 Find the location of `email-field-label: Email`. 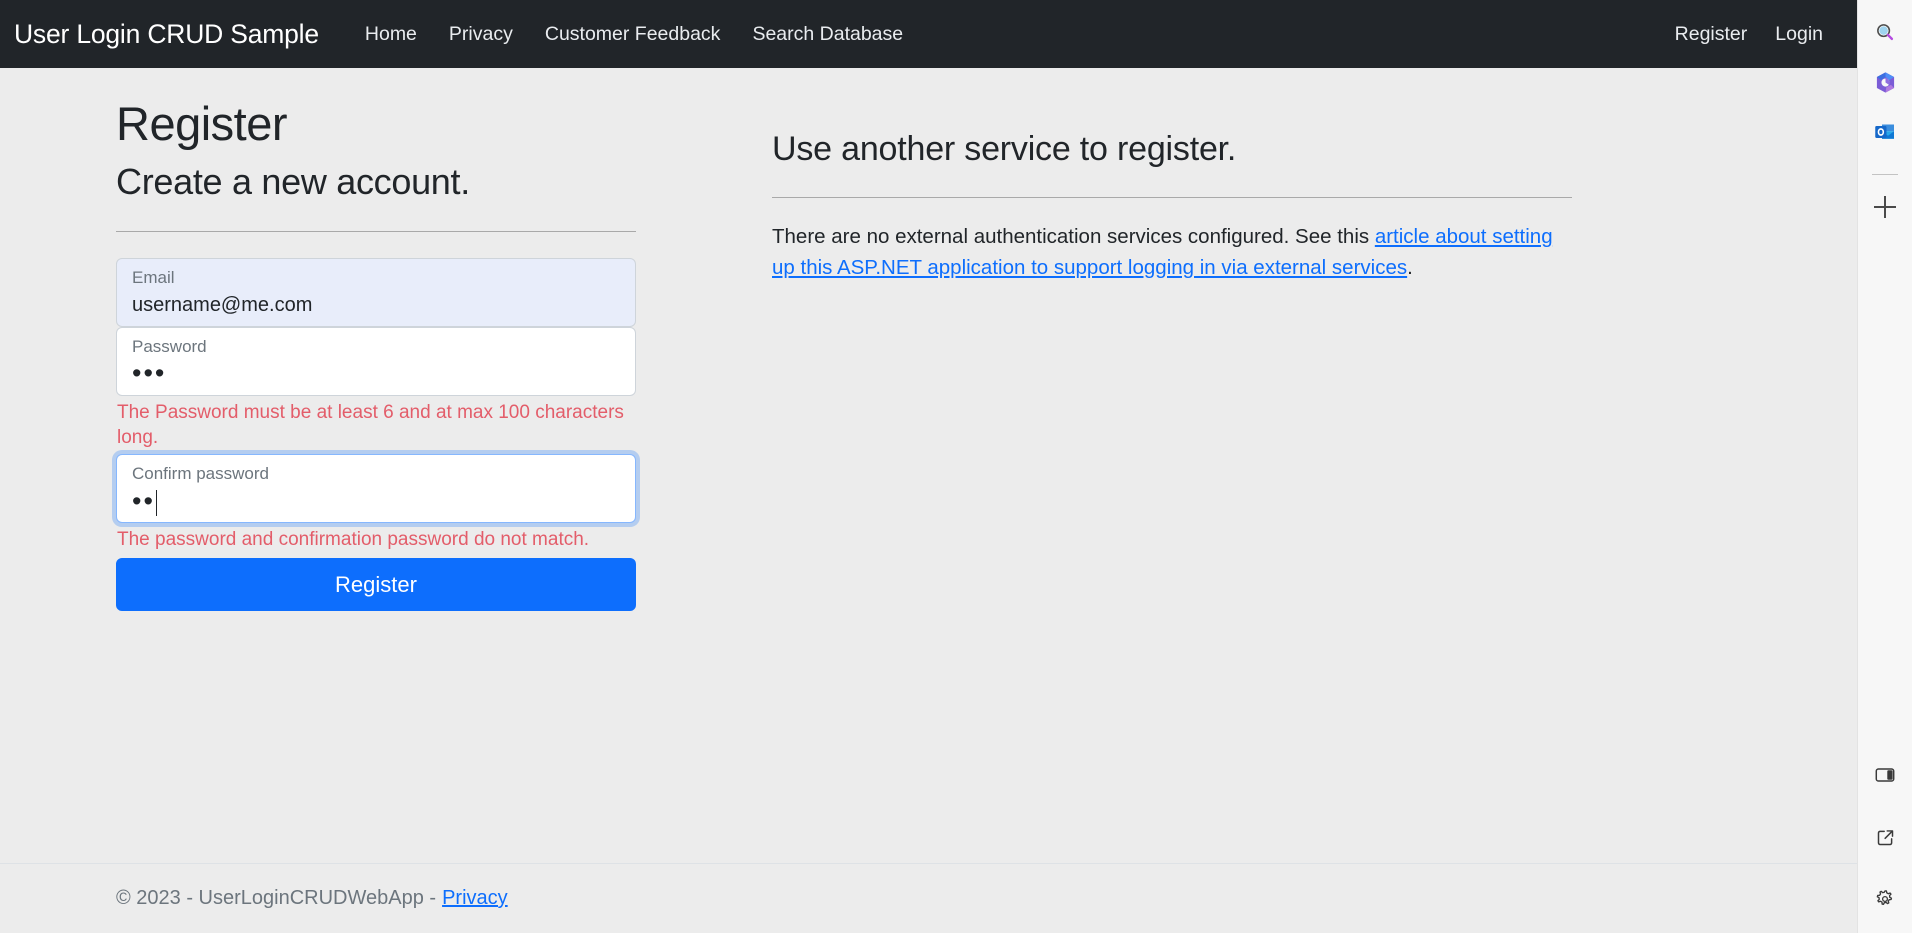

email-field-label: Email is located at coordinates (153, 277).